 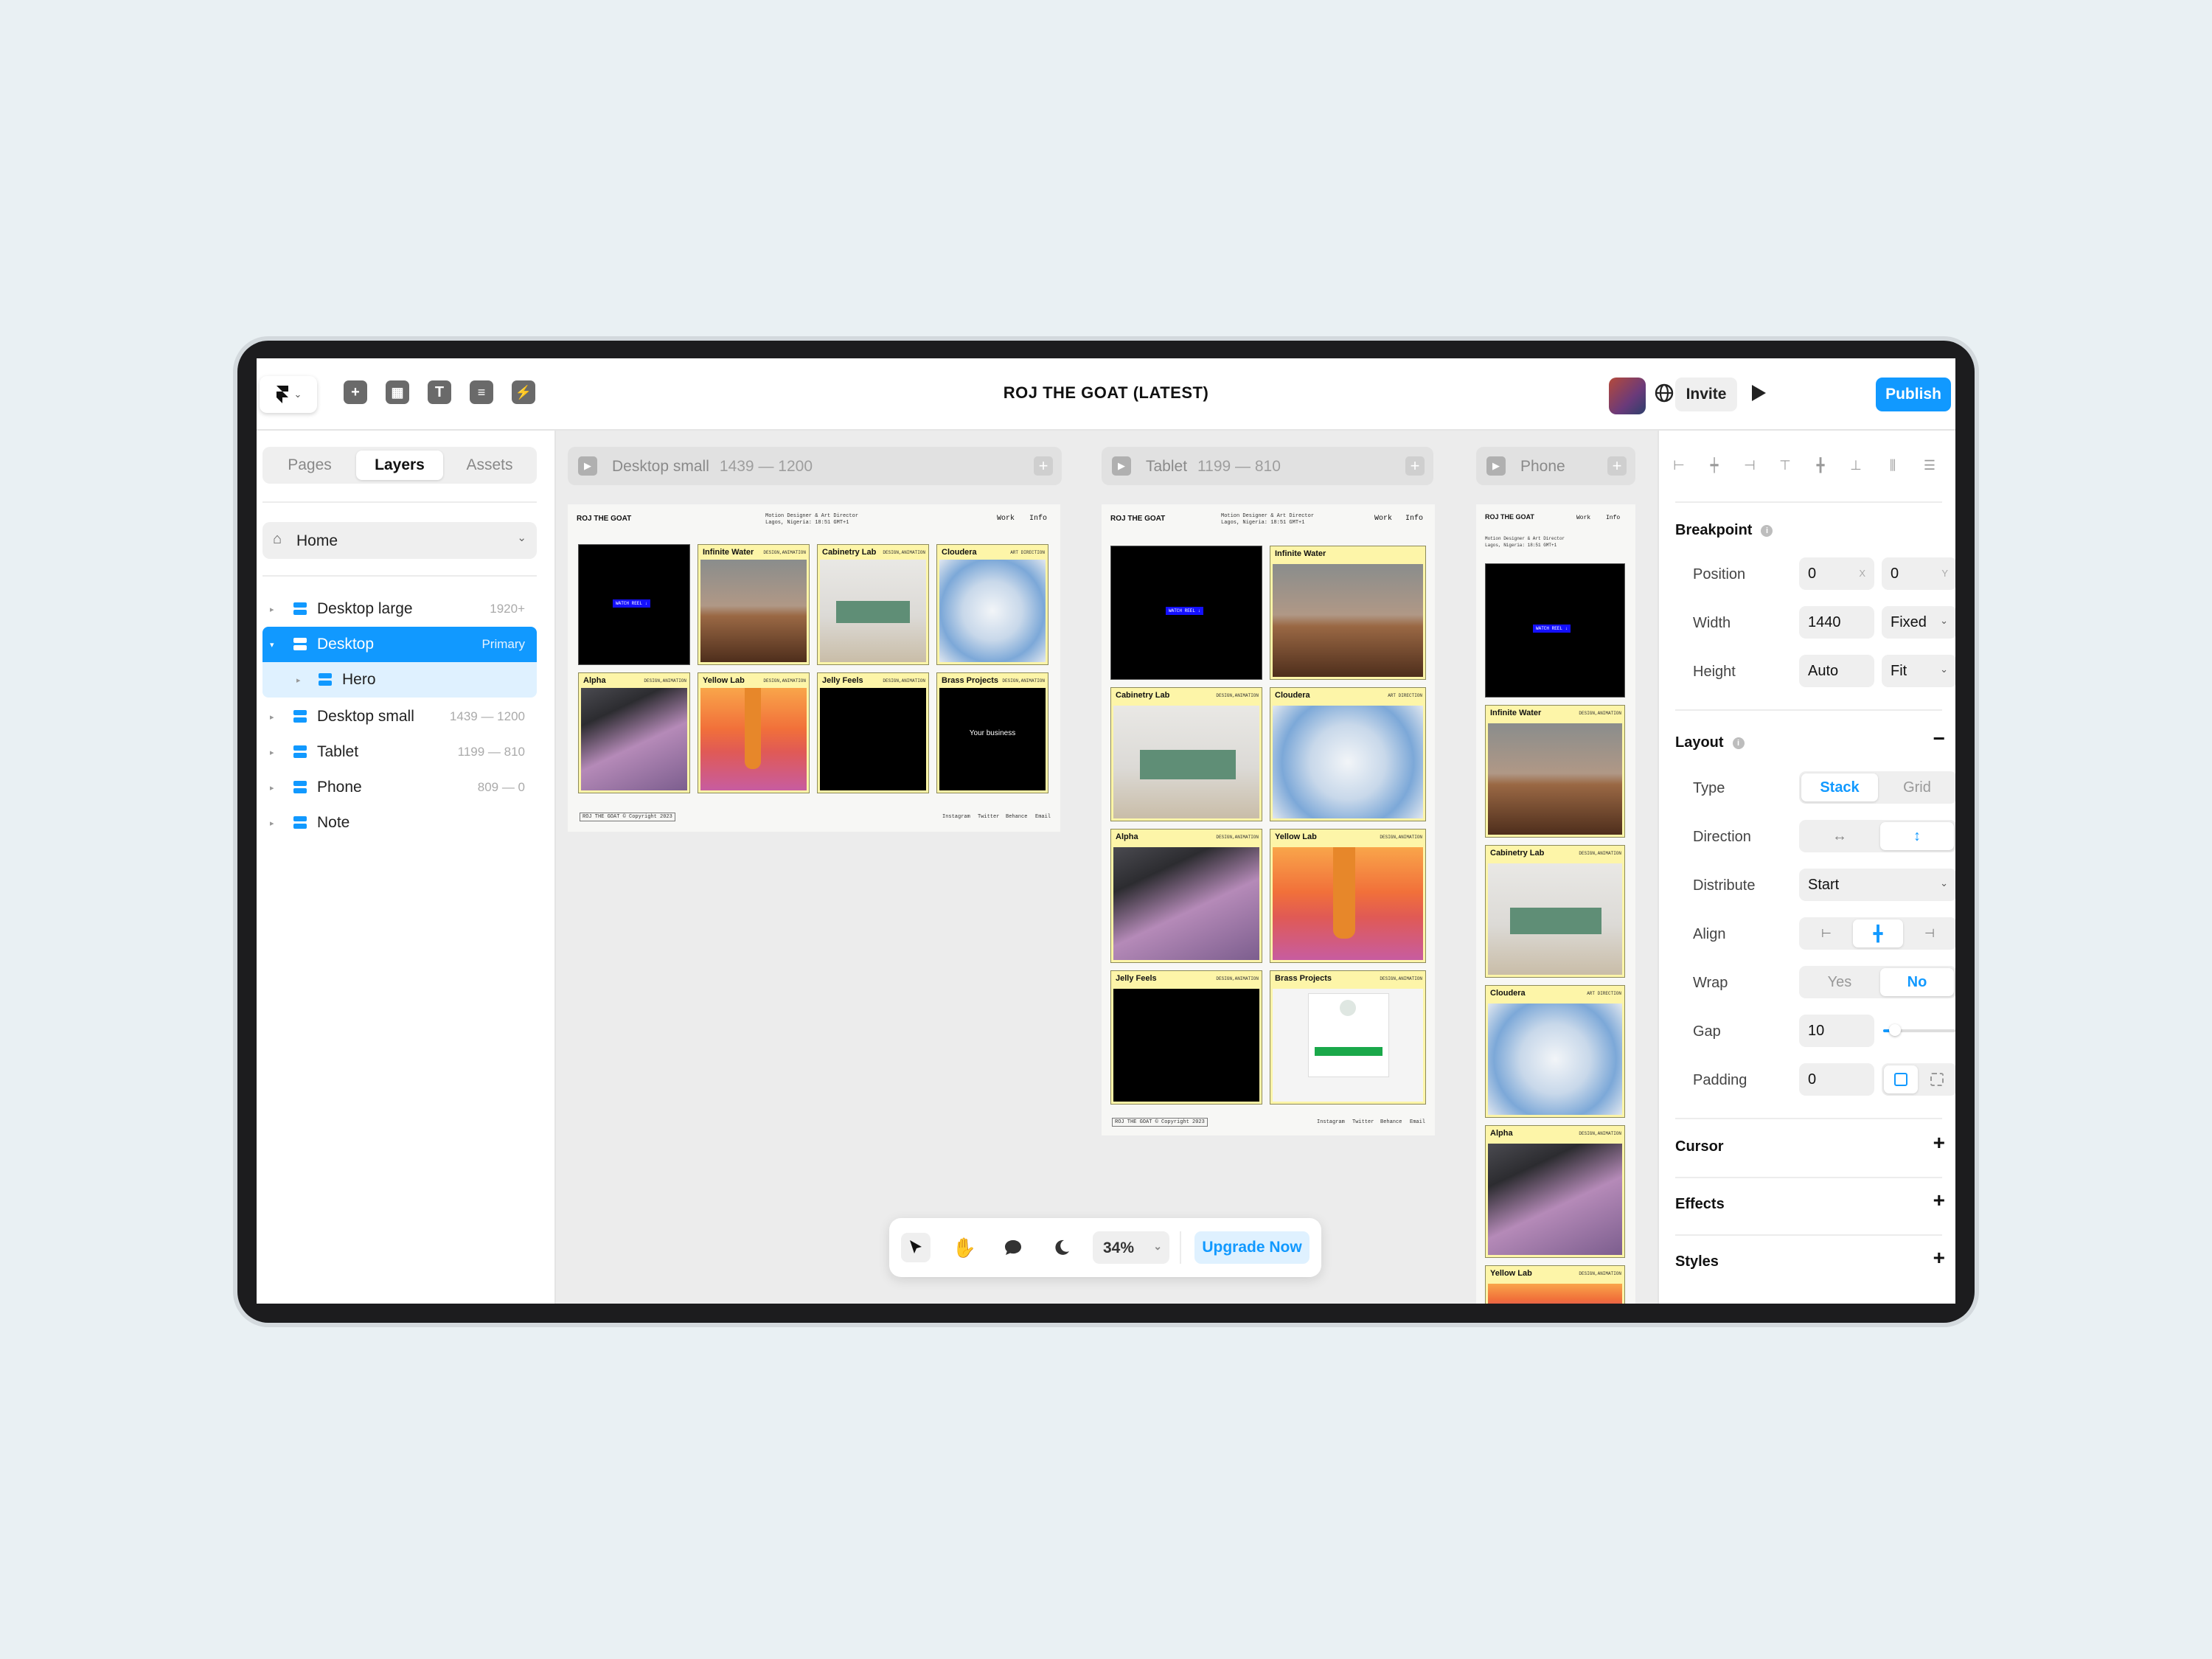 What do you see at coordinates (1820, 465) in the screenshot?
I see `align-center-v-icon: ╋` at bounding box center [1820, 465].